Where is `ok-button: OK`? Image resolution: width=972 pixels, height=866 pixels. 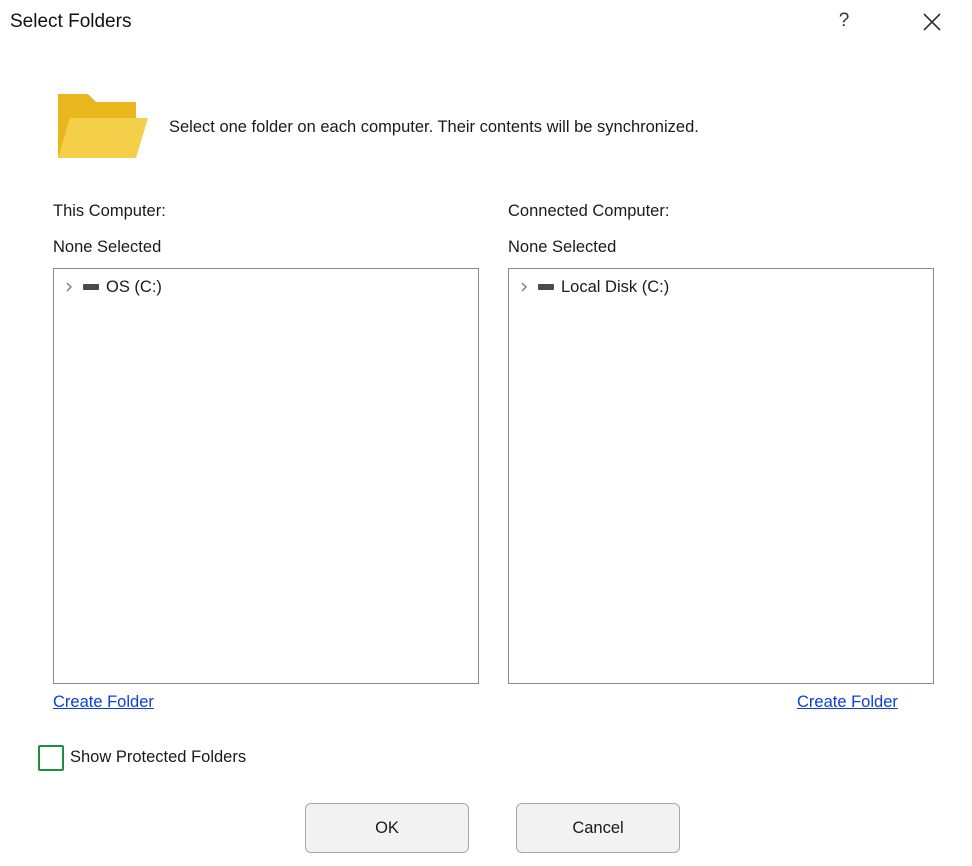 ok-button: OK is located at coordinates (387, 828).